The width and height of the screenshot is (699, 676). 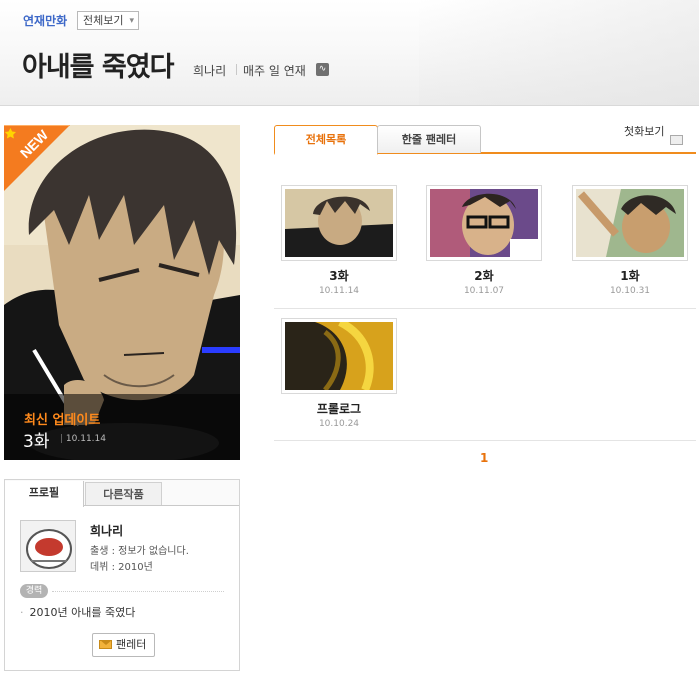 What do you see at coordinates (209, 70) in the screenshot?
I see `author-name: 희나리` at bounding box center [209, 70].